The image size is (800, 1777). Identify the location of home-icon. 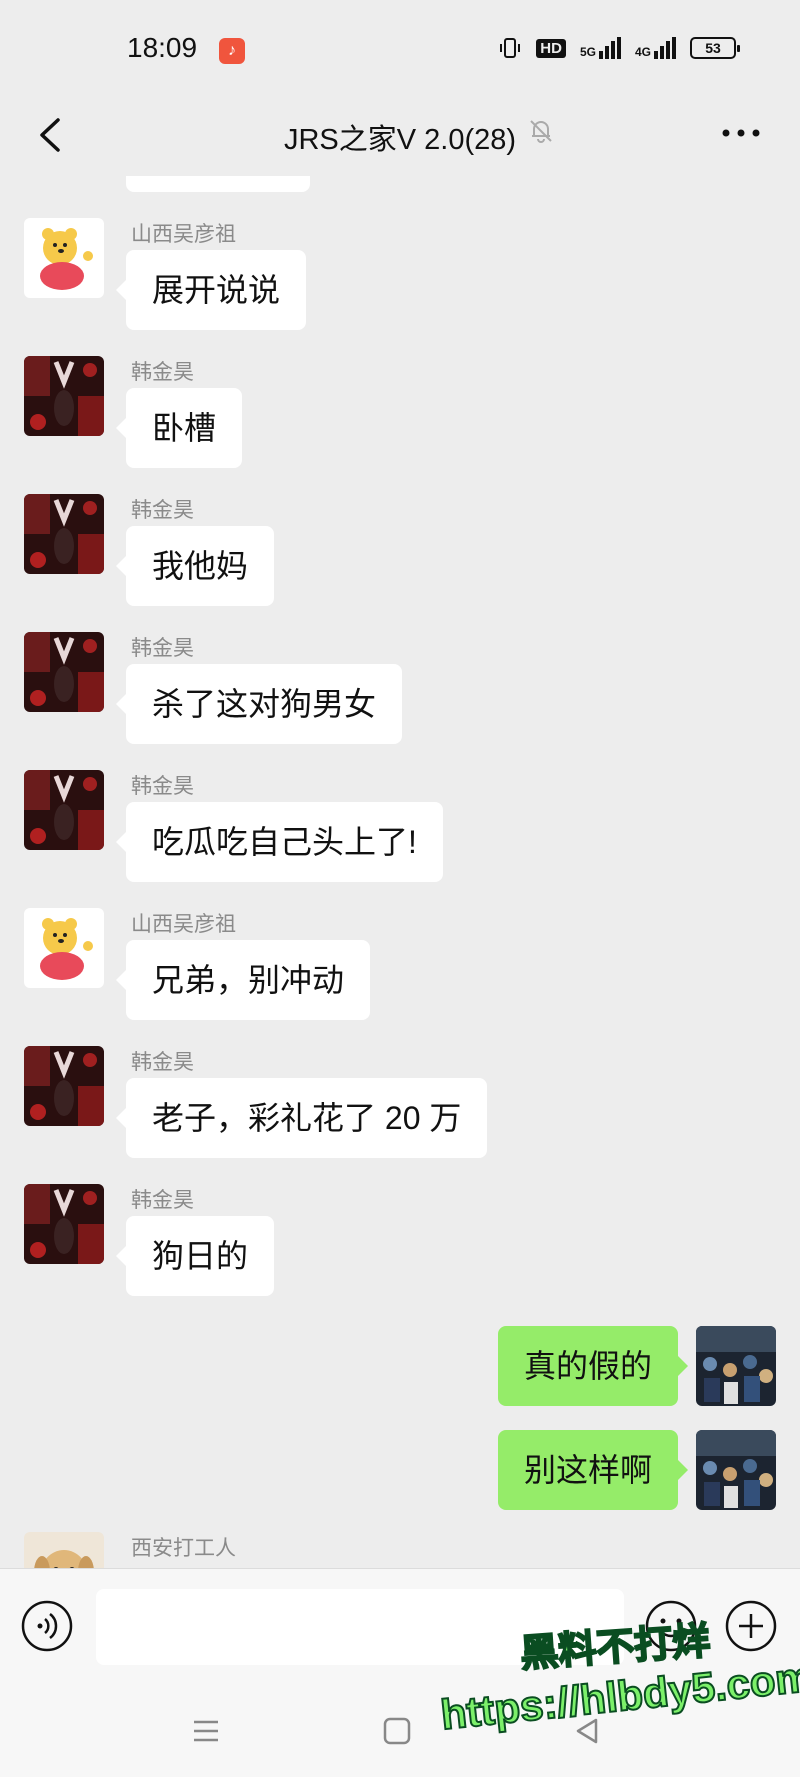
(397, 1731).